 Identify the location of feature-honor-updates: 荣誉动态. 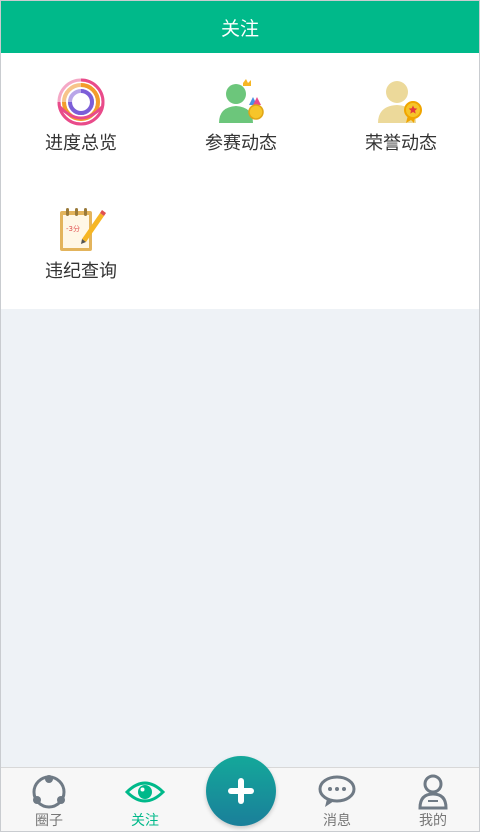
(400, 108).